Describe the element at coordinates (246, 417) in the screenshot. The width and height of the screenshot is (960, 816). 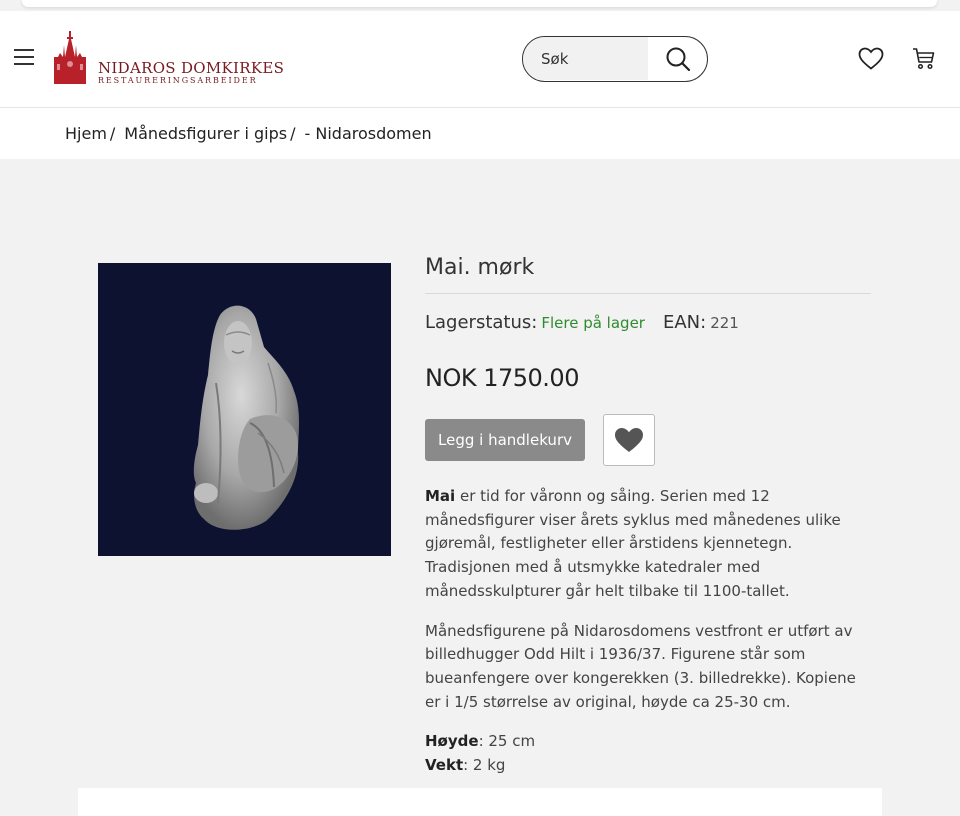
I see `statue-figure-image` at that location.